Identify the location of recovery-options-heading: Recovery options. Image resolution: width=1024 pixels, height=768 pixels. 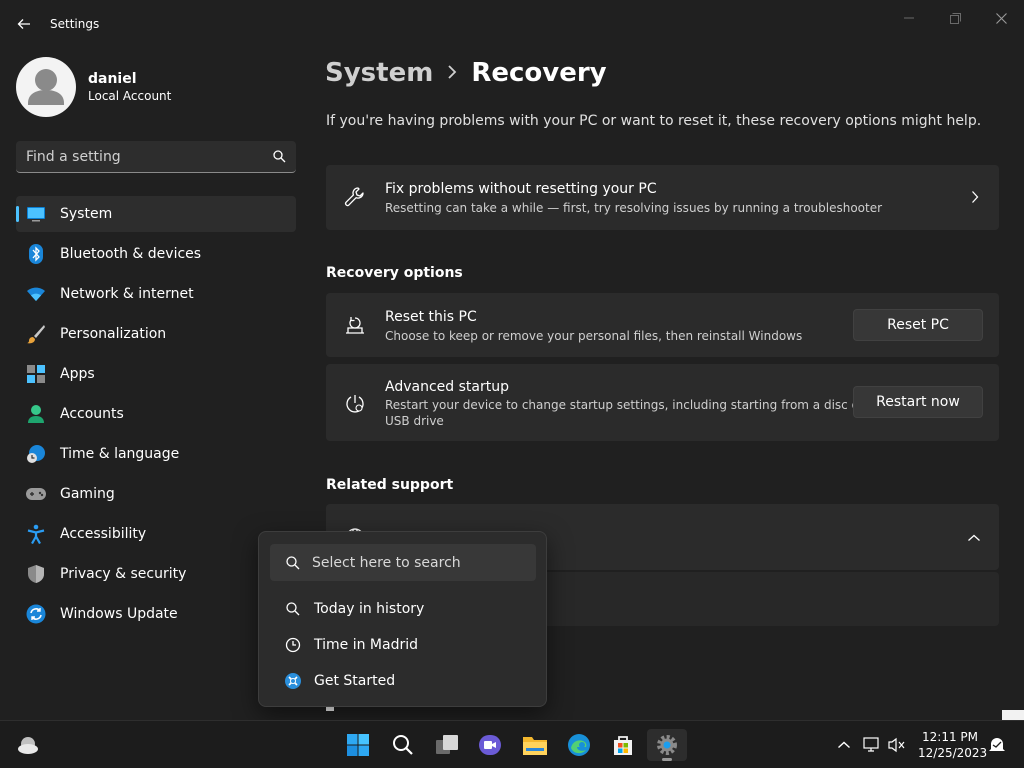
(394, 273).